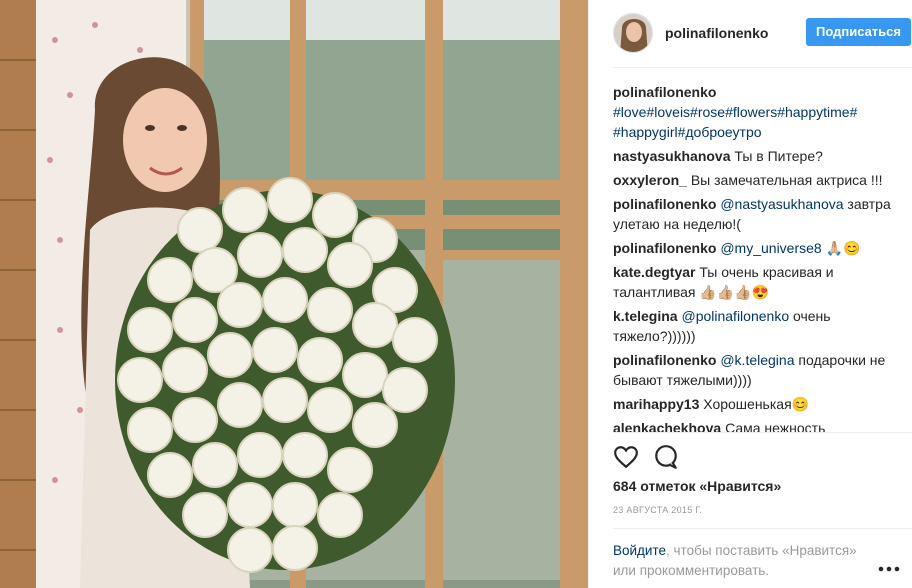  I want to click on comment-author: marihappy13, so click(656, 404).